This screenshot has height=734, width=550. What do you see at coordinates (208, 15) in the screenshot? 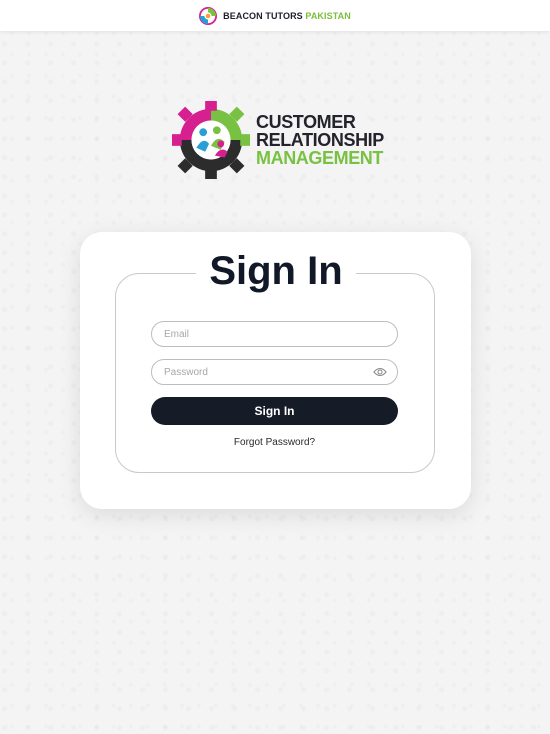
I see `beacon-tutors-logo-icon` at bounding box center [208, 15].